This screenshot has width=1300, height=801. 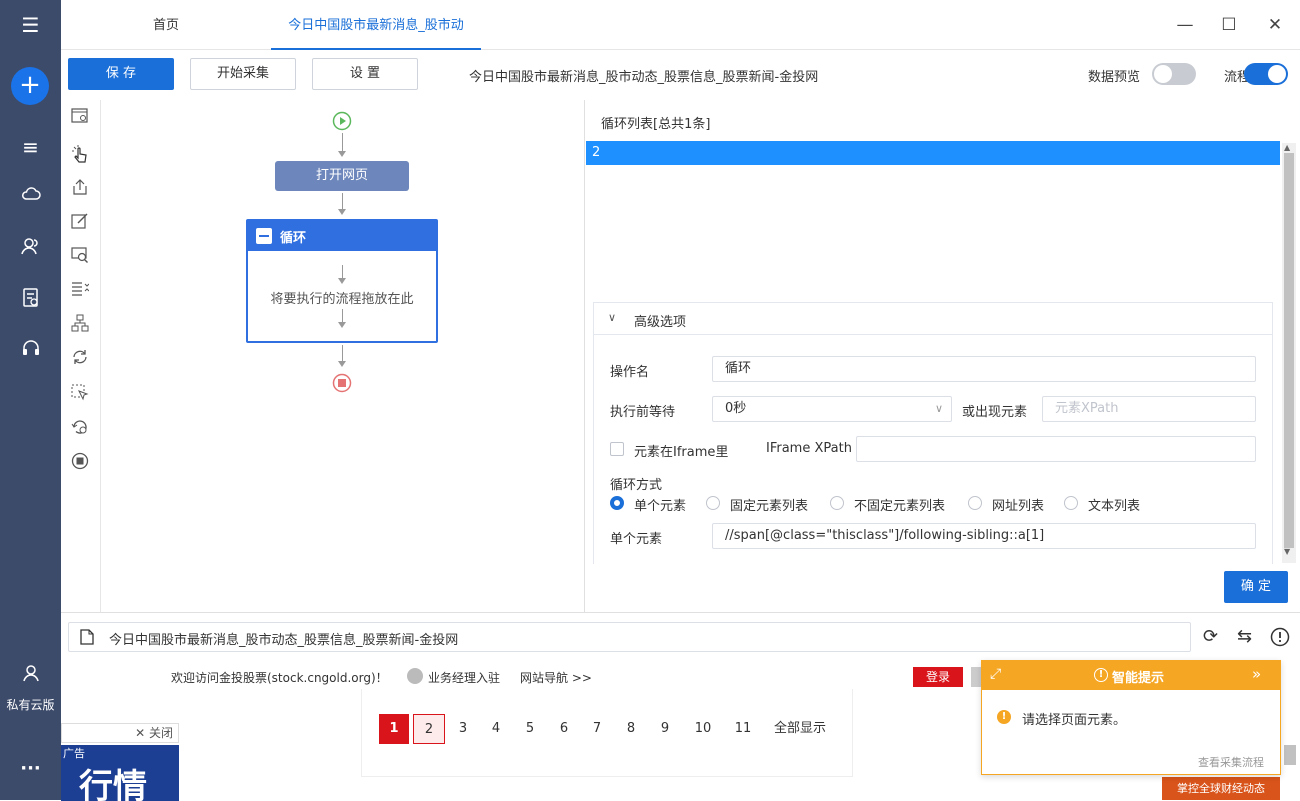 I want to click on bottom-banner: 掌控全球财经动态, so click(x=1221, y=788).